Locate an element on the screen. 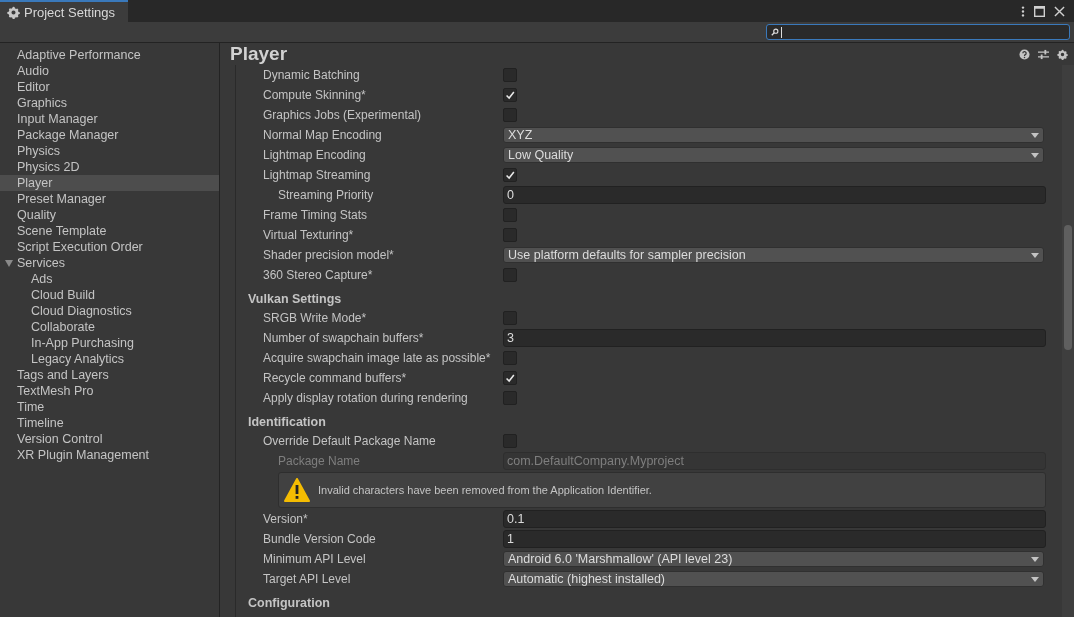 The height and width of the screenshot is (617, 1074). search-field is located at coordinates (918, 32).